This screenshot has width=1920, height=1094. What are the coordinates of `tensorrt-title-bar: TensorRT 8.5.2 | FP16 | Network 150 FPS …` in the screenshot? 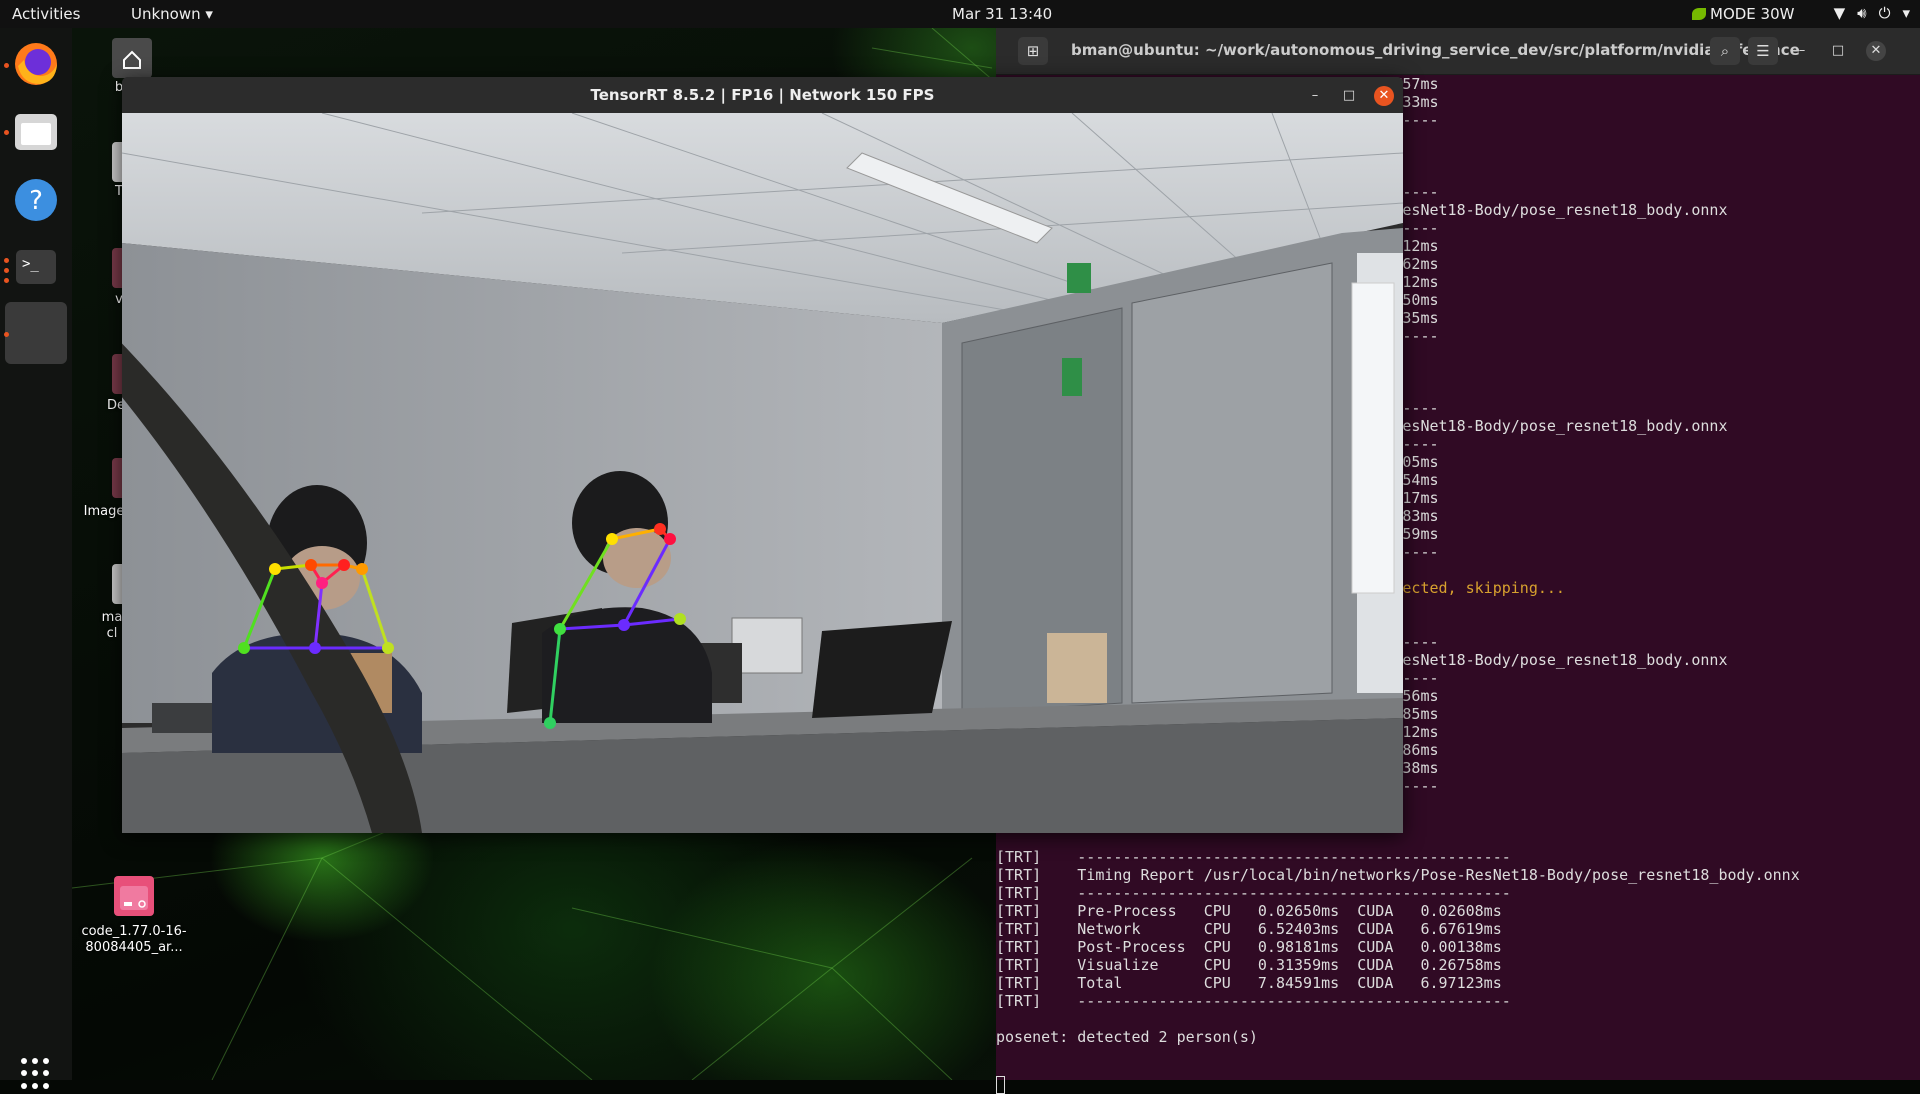 It's located at (762, 95).